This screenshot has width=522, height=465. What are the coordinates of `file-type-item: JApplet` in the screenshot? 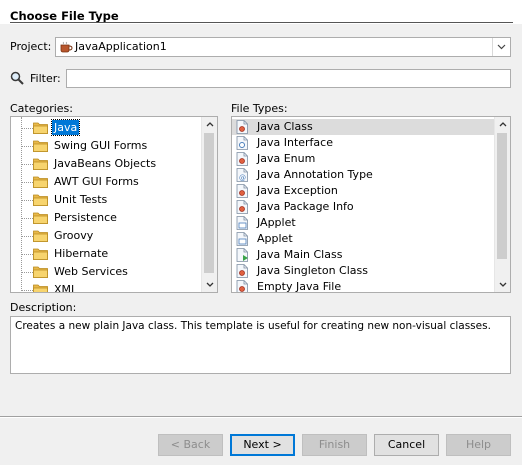 It's located at (363, 223).